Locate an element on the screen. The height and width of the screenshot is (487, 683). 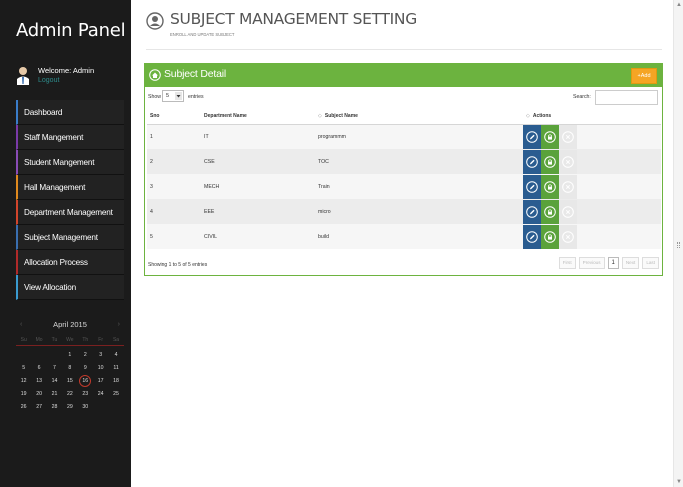
table-row: 1 IT programmm is located at coordinates (404, 136).